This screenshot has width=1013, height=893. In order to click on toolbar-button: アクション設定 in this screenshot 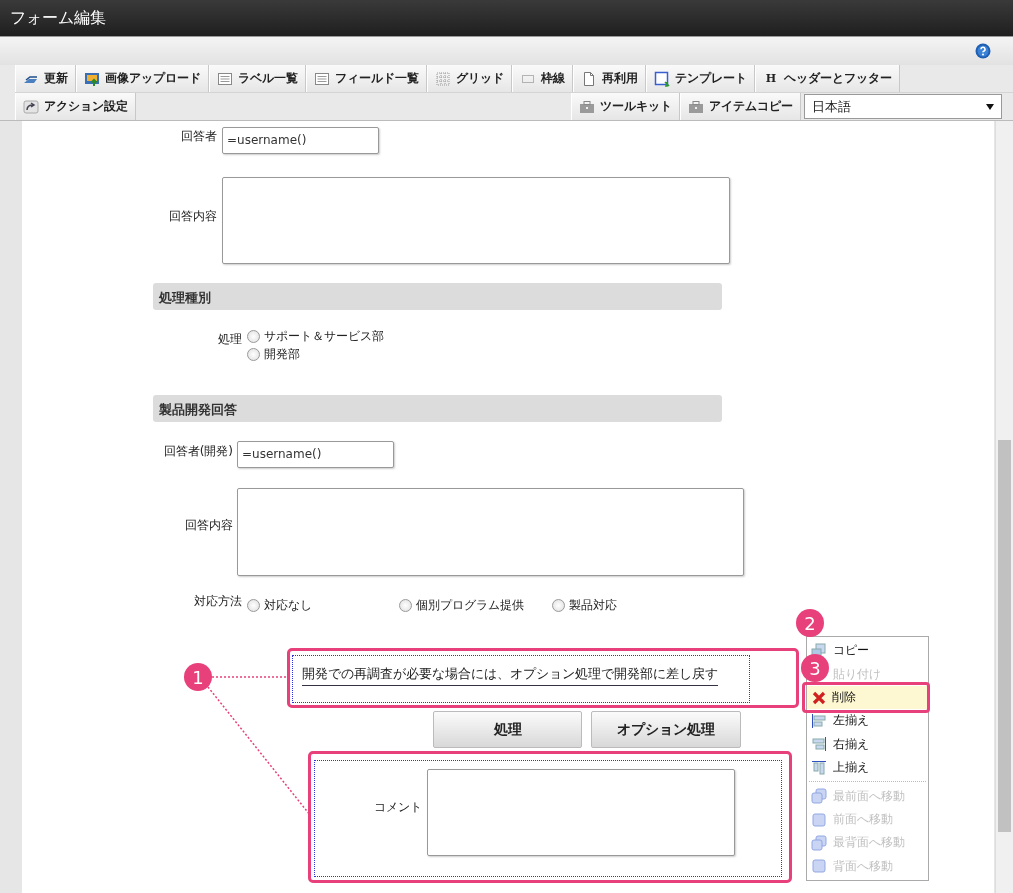, I will do `click(75, 106)`.